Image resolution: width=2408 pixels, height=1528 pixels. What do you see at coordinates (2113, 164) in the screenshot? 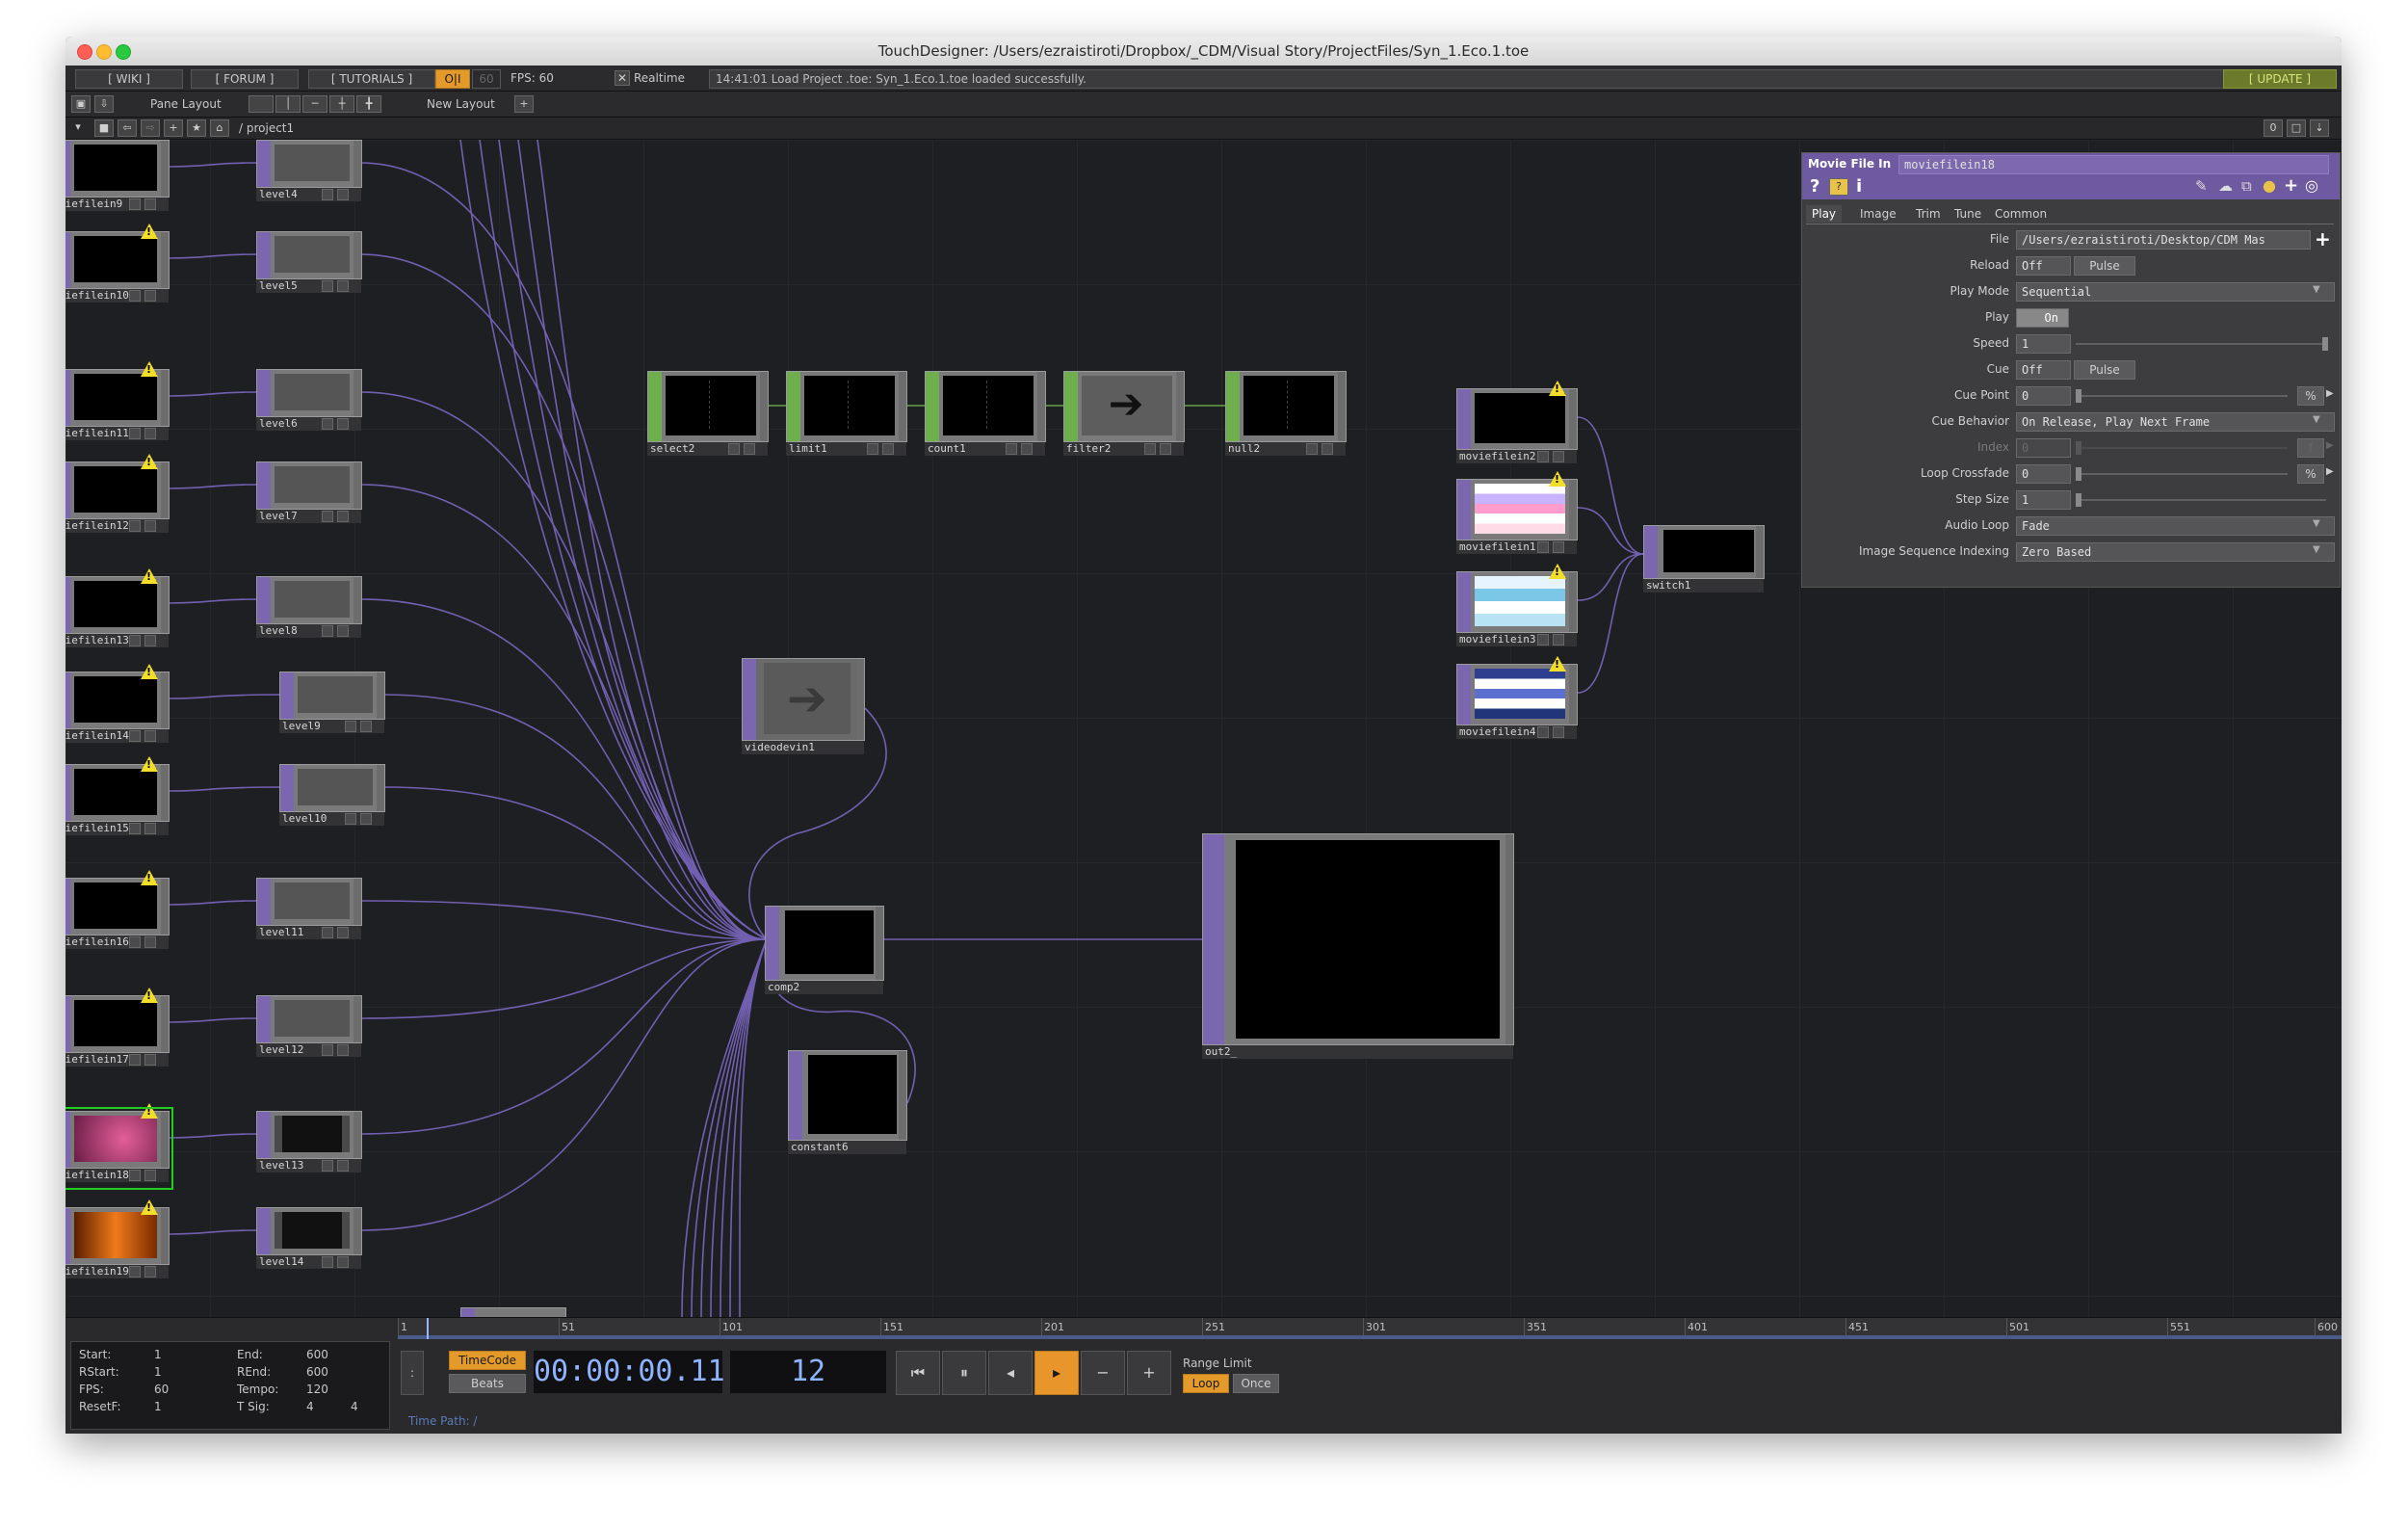
I see `op-name-field: moviefilein18` at bounding box center [2113, 164].